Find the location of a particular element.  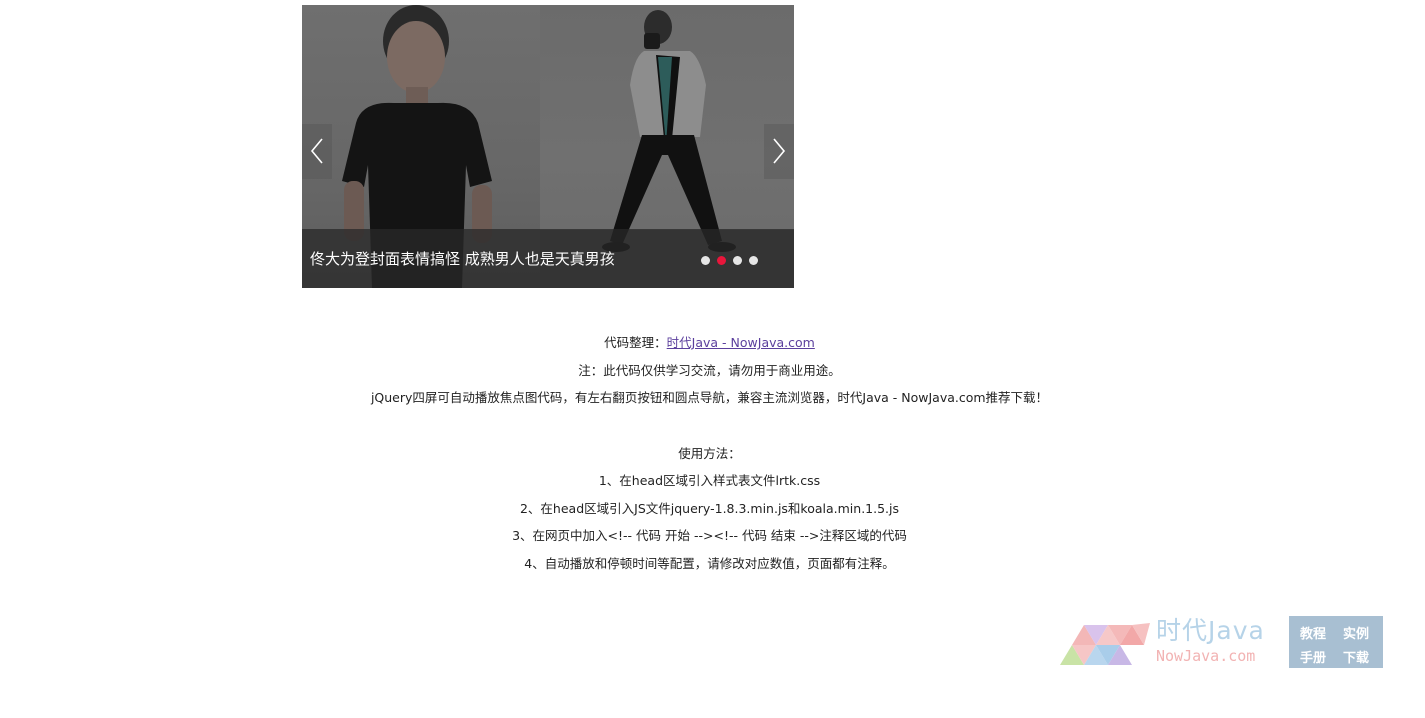

next-button is located at coordinates (779, 151).